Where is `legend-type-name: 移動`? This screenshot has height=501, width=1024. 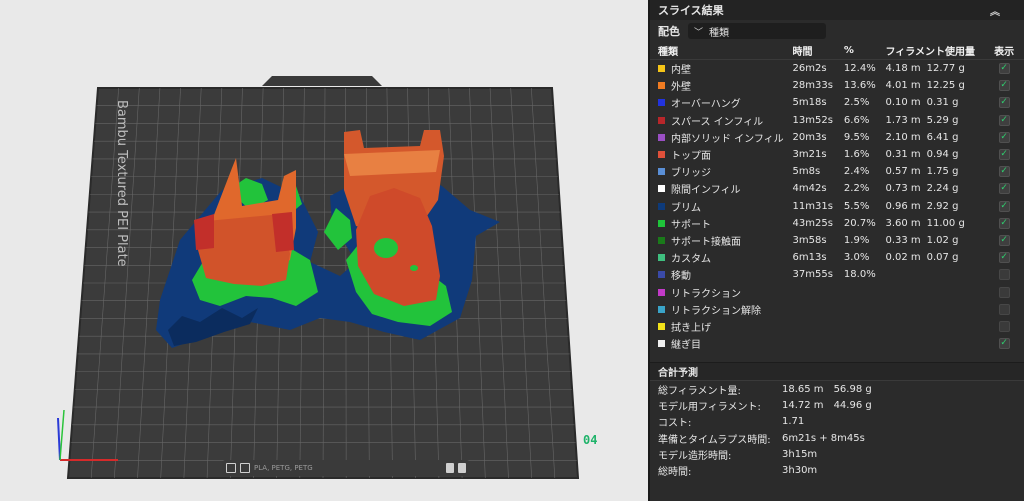
legend-type-name: 移動 is located at coordinates (681, 277).